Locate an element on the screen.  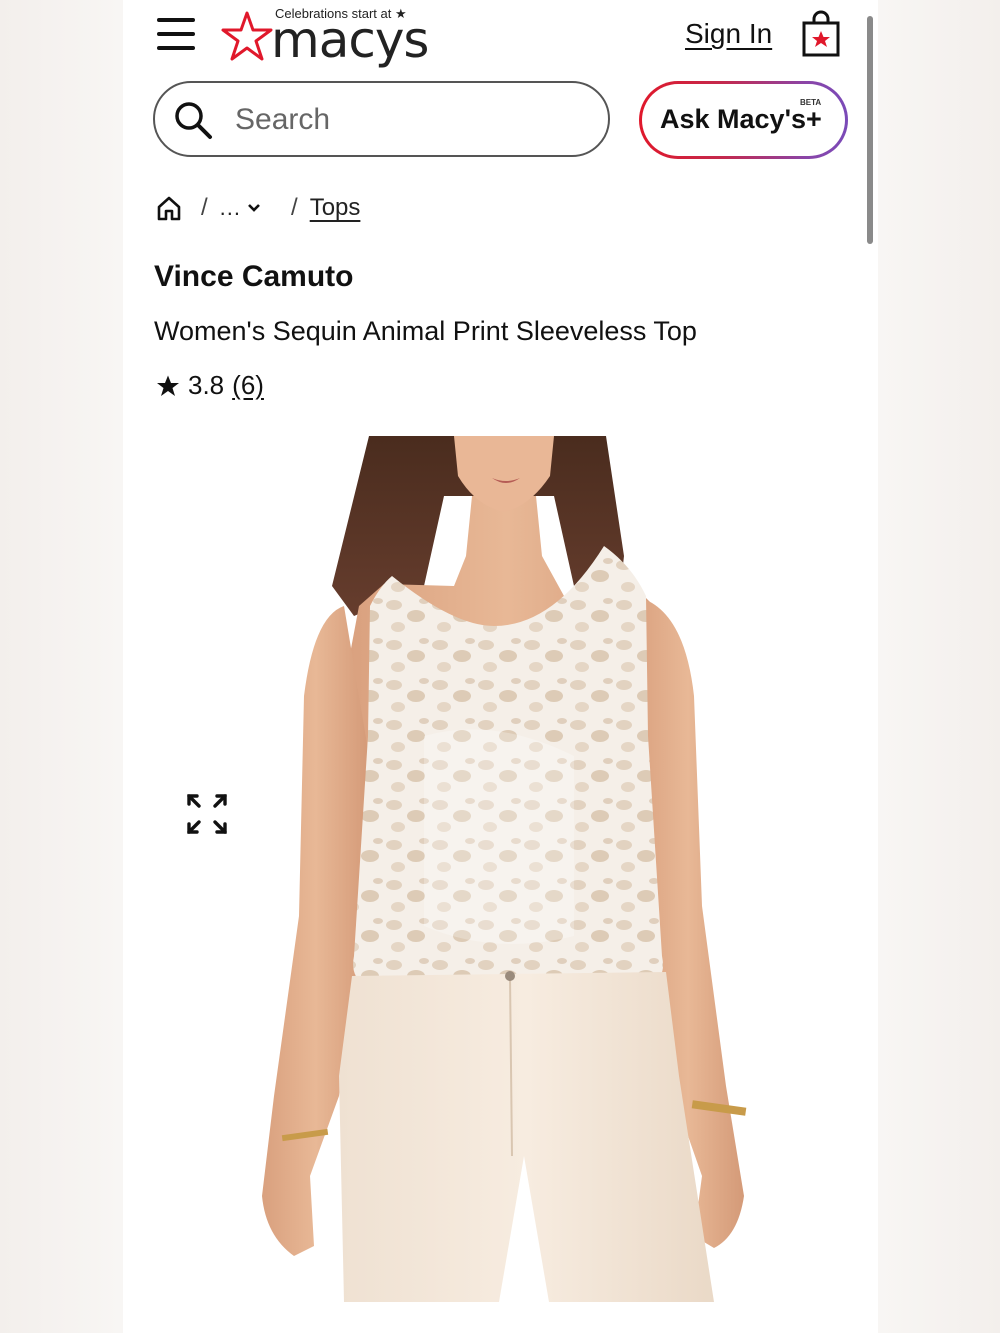
logo-wordmark: macys is located at coordinates (350, 40).